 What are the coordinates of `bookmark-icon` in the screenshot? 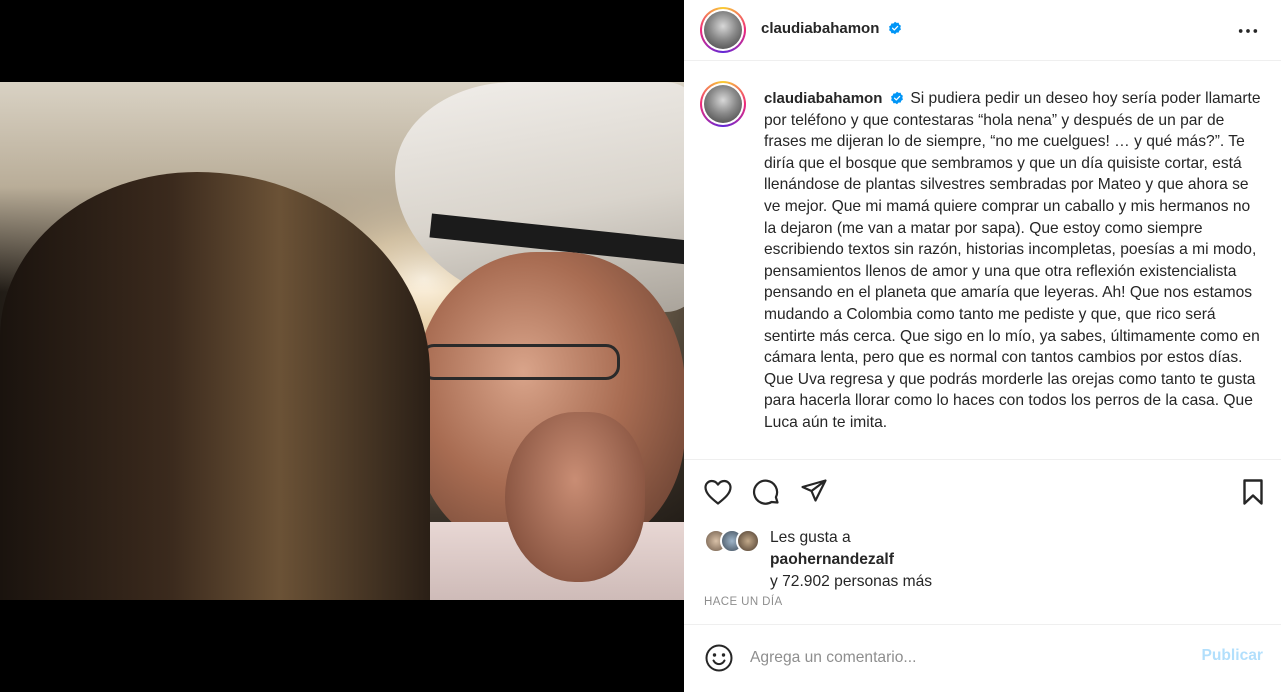 It's located at (1253, 492).